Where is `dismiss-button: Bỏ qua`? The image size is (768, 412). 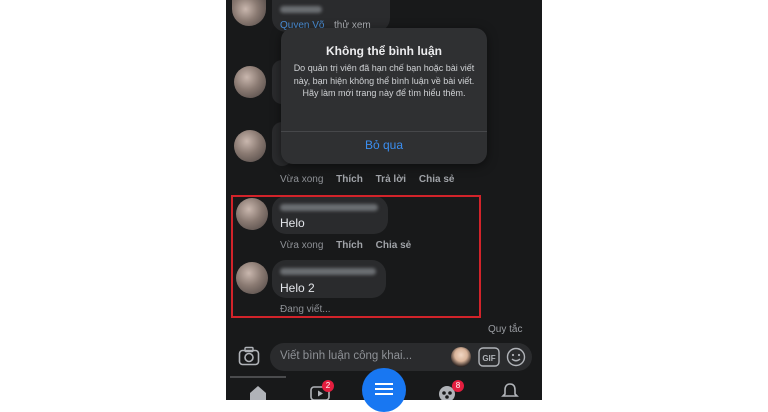 dismiss-button: Bỏ qua is located at coordinates (384, 145).